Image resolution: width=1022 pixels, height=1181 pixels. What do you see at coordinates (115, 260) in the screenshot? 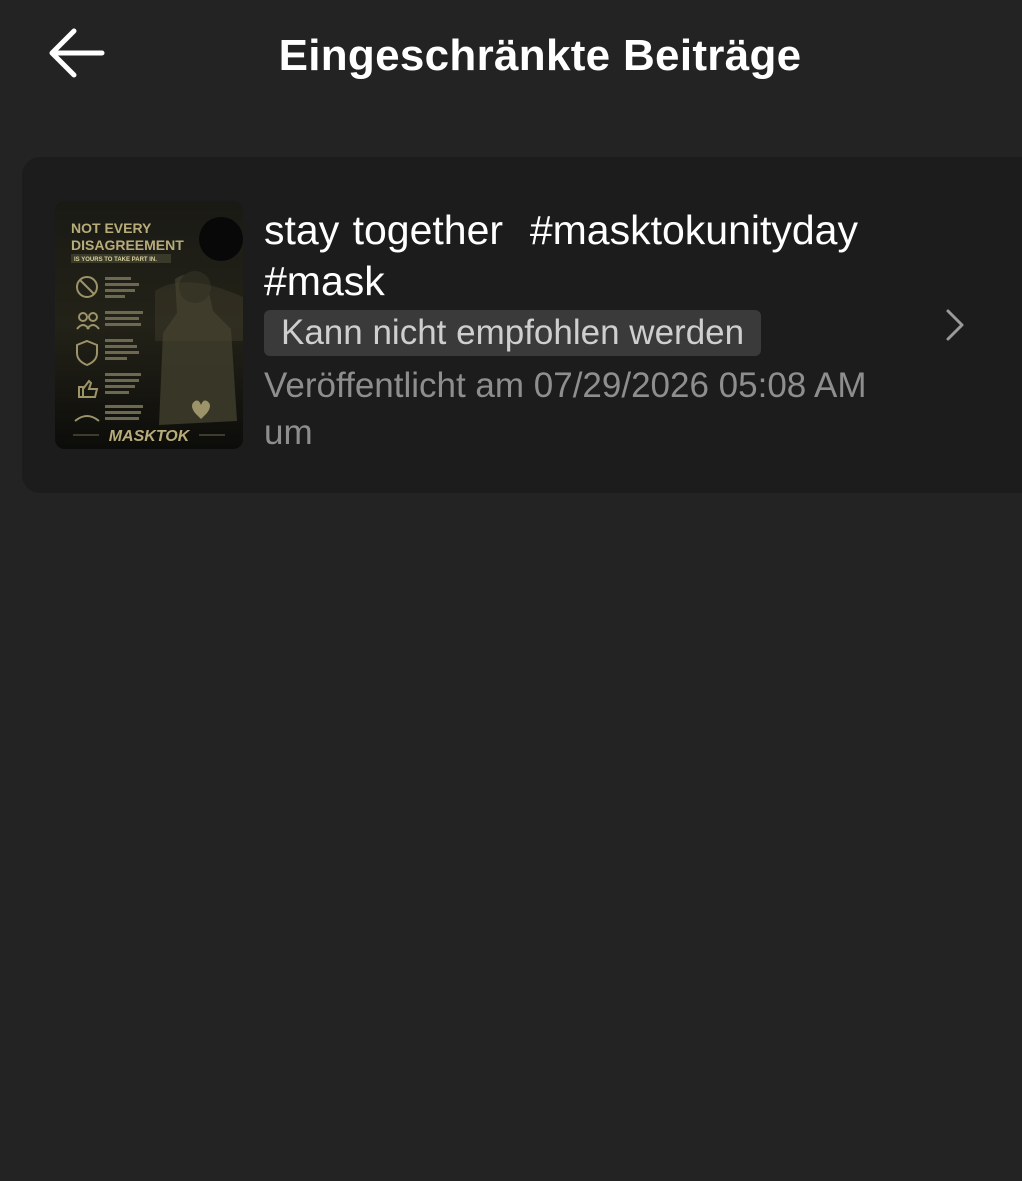
I see `thumbnail-subheading: IS YOURS TO TAKE PART IN.` at bounding box center [115, 260].